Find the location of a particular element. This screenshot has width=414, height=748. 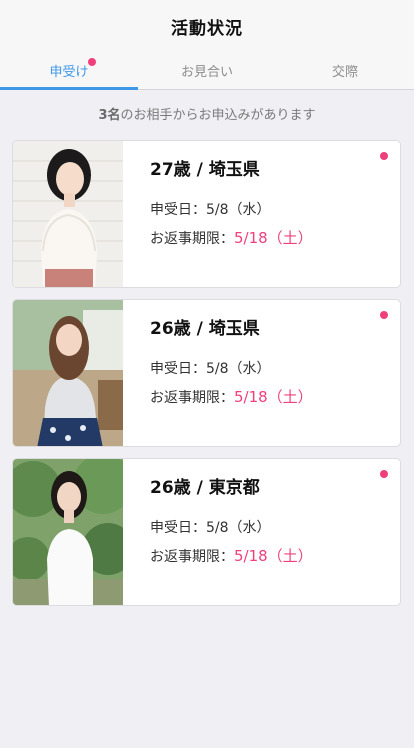

profile-heading: 26歳 / 埼玉県 is located at coordinates (205, 329).